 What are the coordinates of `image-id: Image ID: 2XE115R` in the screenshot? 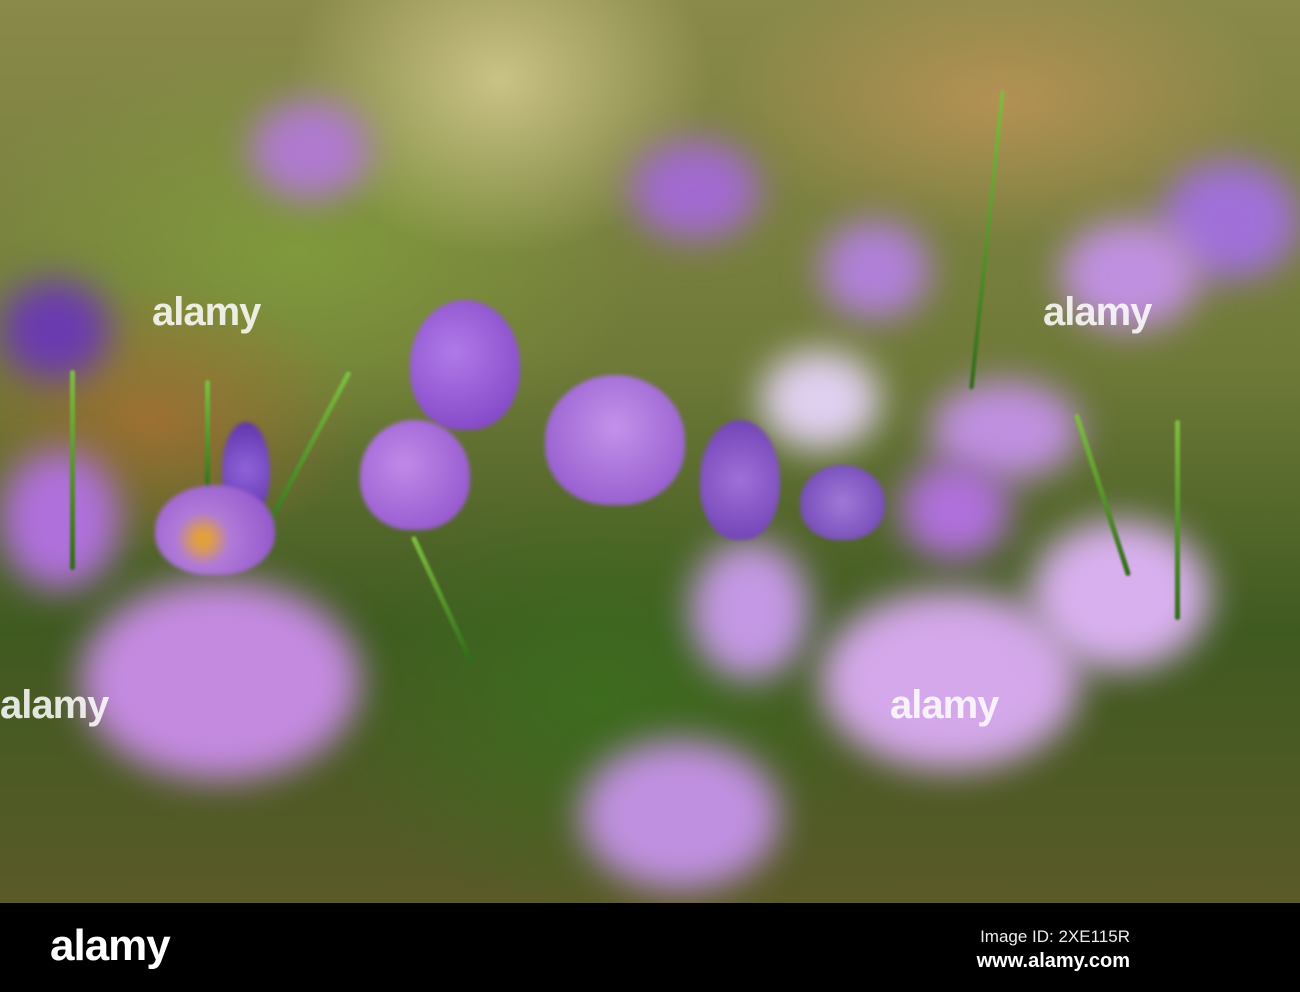 It's located at (1055, 936).